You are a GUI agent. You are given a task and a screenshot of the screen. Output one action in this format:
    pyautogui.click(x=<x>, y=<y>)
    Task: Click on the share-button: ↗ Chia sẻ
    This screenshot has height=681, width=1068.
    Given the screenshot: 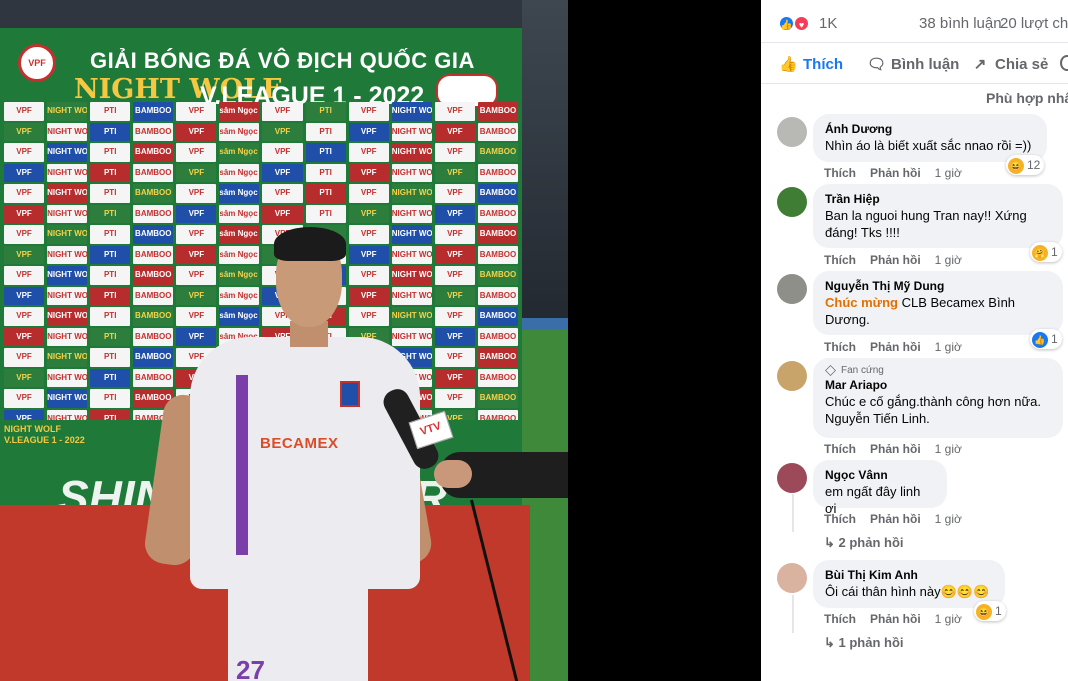 What is the action you would take?
    pyautogui.click(x=1010, y=64)
    